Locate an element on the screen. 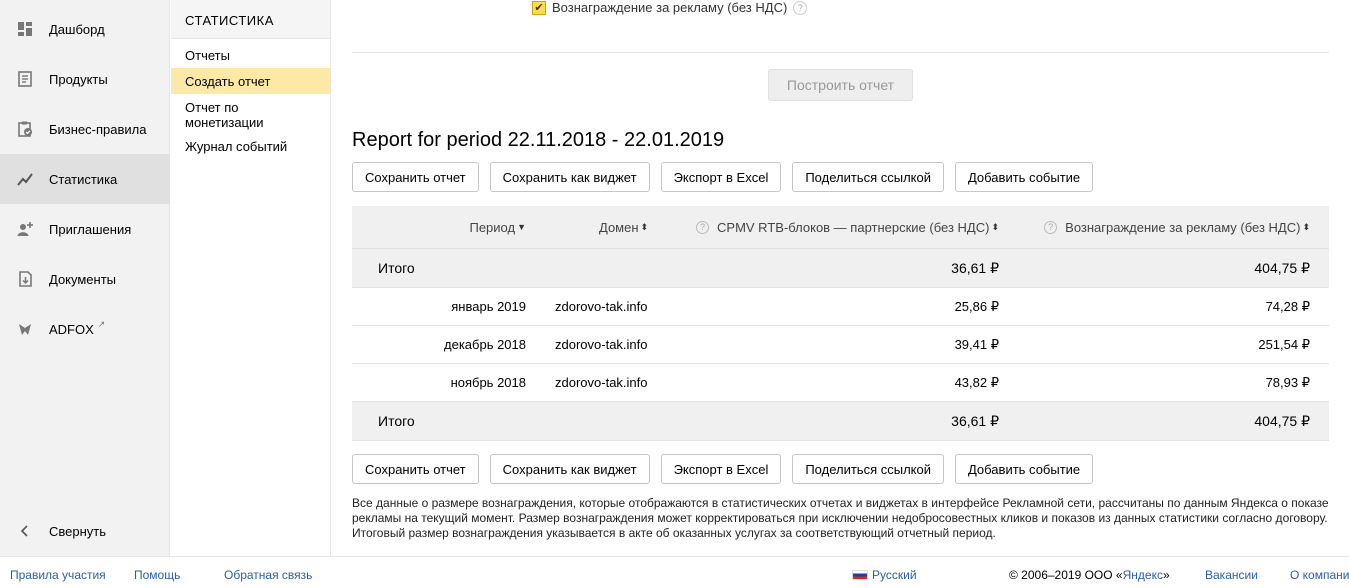  footer-vacancies-link: Вакансии is located at coordinates (1231, 575).